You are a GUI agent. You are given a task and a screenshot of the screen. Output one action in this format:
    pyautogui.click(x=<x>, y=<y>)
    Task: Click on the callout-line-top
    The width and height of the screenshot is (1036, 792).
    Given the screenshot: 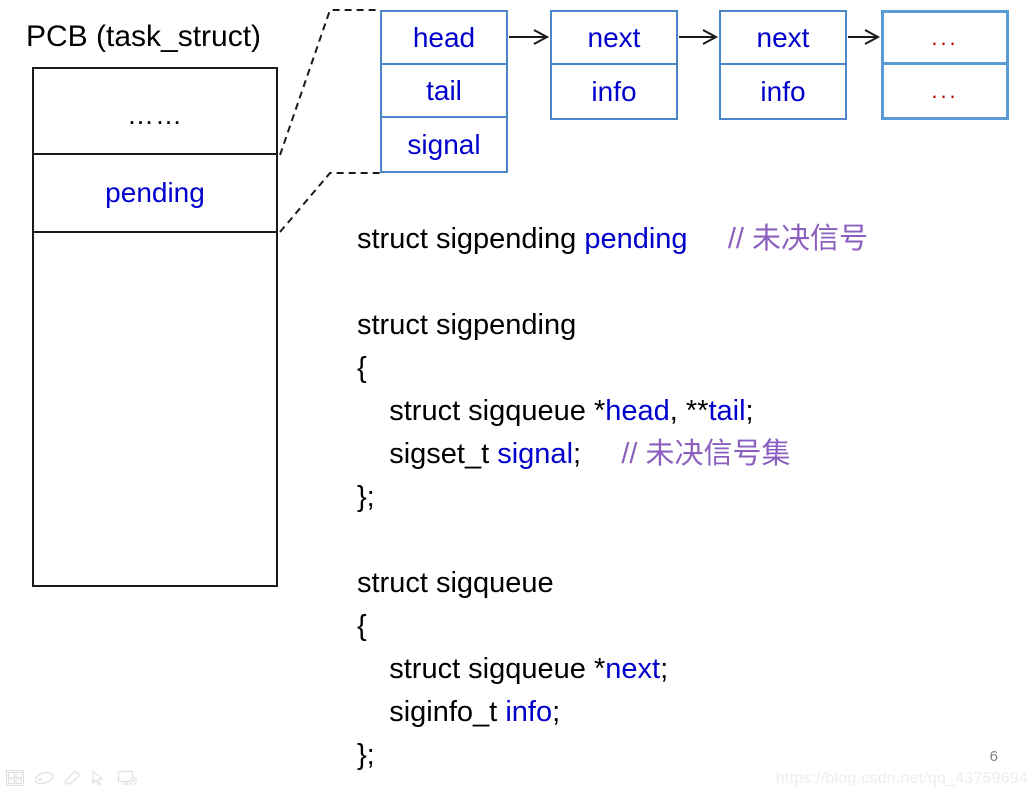 What is the action you would take?
    pyautogui.click(x=329, y=82)
    